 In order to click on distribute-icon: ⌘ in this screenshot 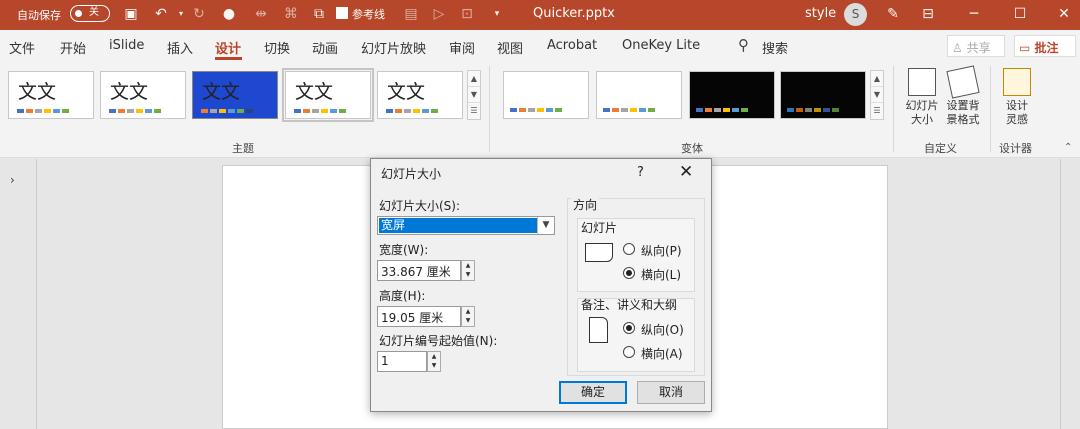, I will do `click(291, 14)`.